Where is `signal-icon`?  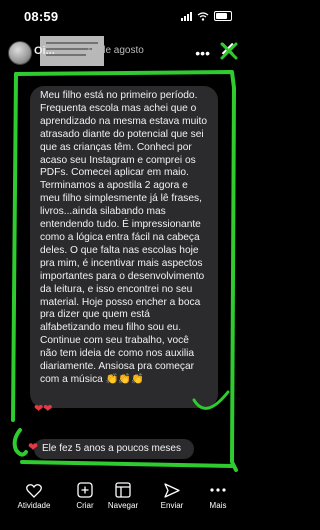
signal-icon is located at coordinates (186, 16).